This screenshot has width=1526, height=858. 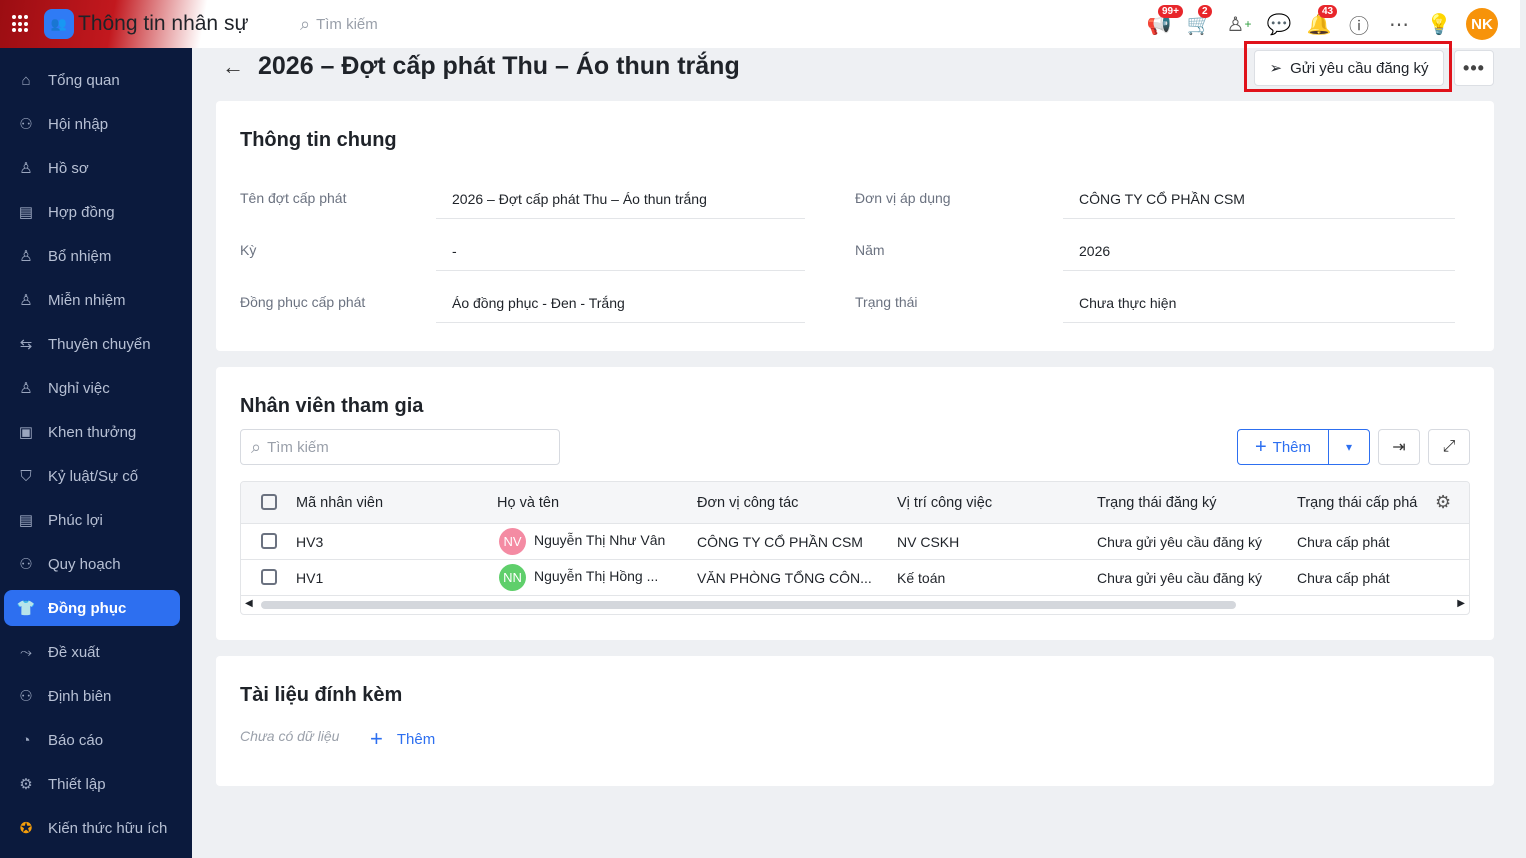 What do you see at coordinates (400, 447) in the screenshot?
I see `participant-search-input: ⌕ Tìm kiếm` at bounding box center [400, 447].